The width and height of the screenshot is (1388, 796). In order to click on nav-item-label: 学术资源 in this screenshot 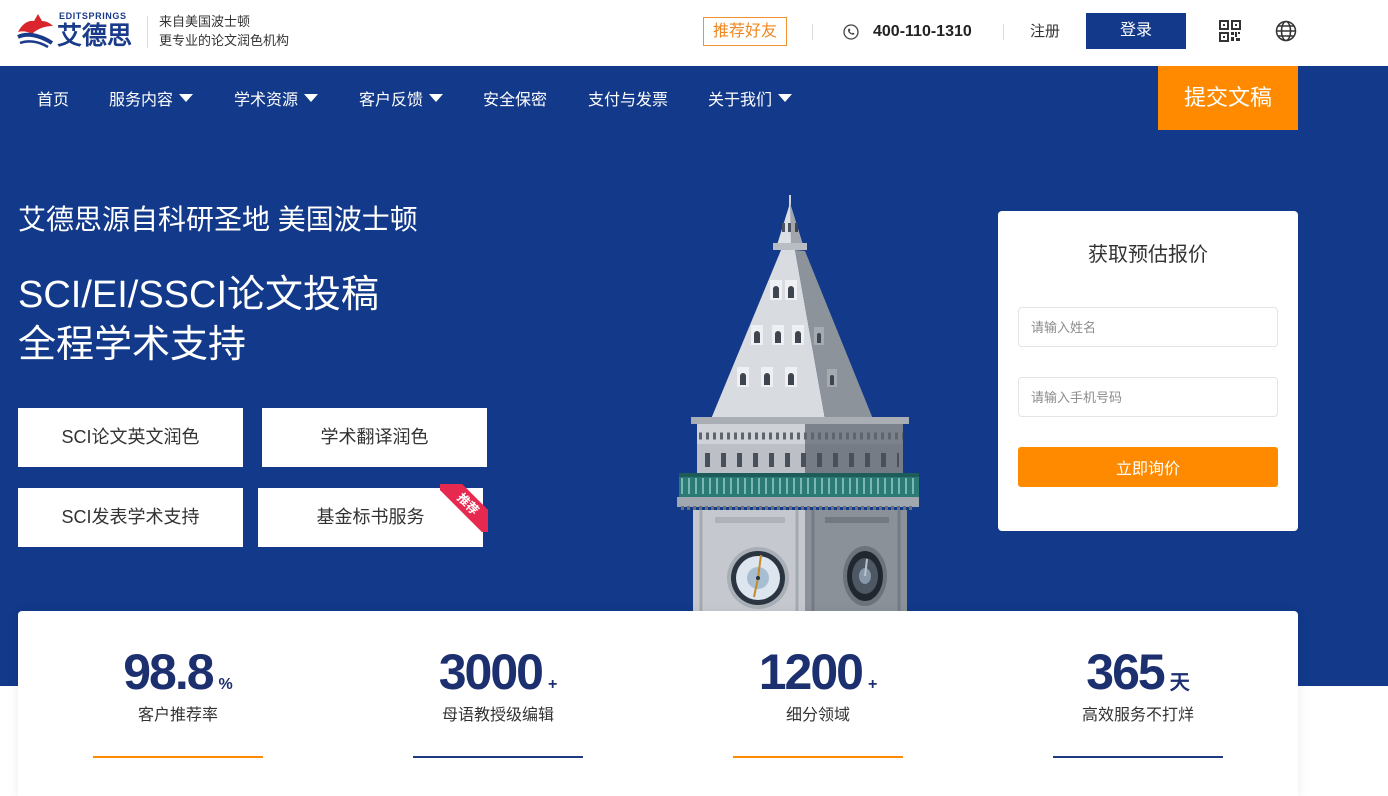, I will do `click(266, 100)`.